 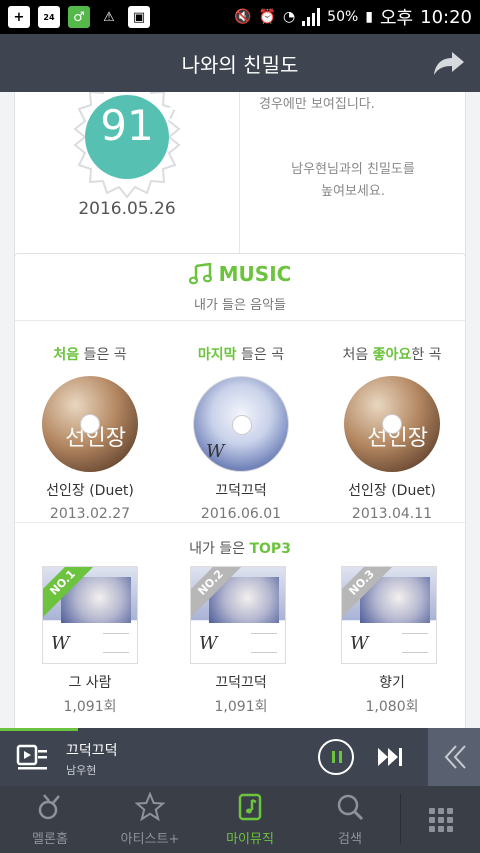 What do you see at coordinates (449, 63) in the screenshot?
I see `share-icon` at bounding box center [449, 63].